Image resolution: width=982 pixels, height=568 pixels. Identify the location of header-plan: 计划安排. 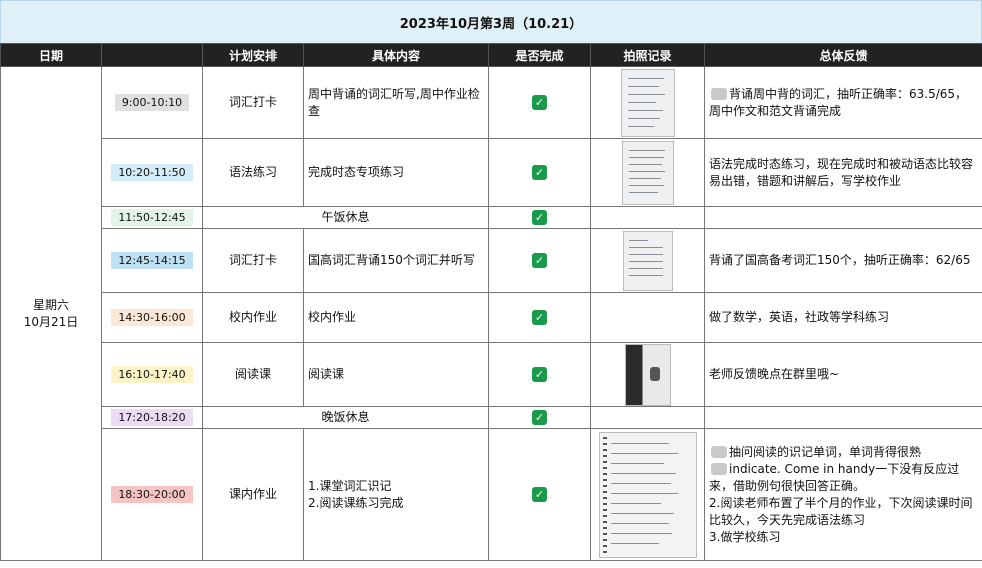
(253, 55).